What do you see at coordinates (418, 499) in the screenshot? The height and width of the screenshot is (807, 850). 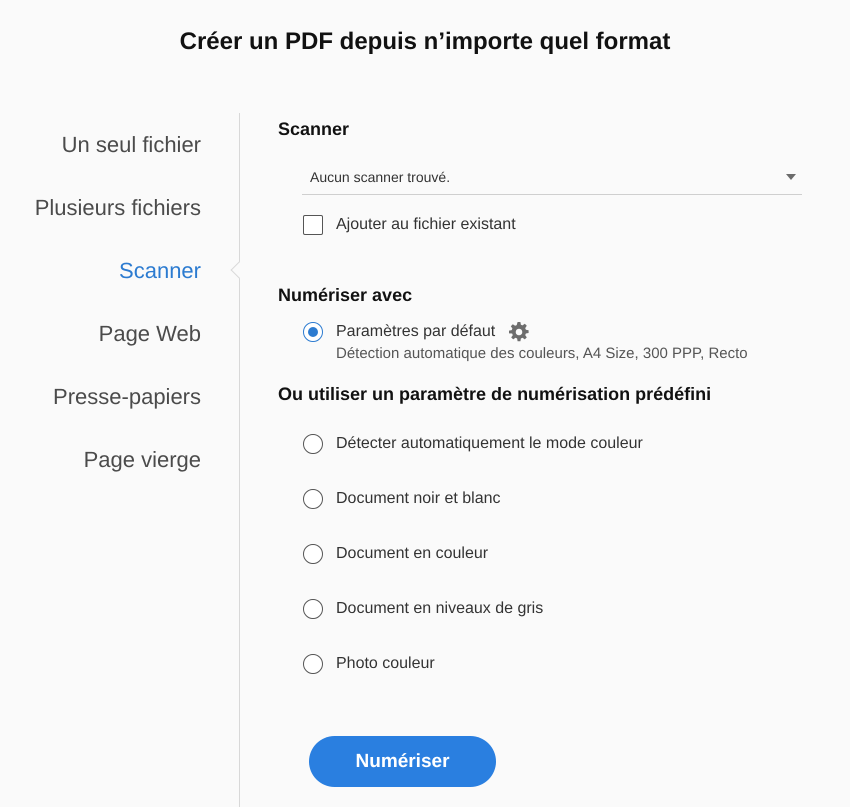 I see `radio-label: Document noir et blanc` at bounding box center [418, 499].